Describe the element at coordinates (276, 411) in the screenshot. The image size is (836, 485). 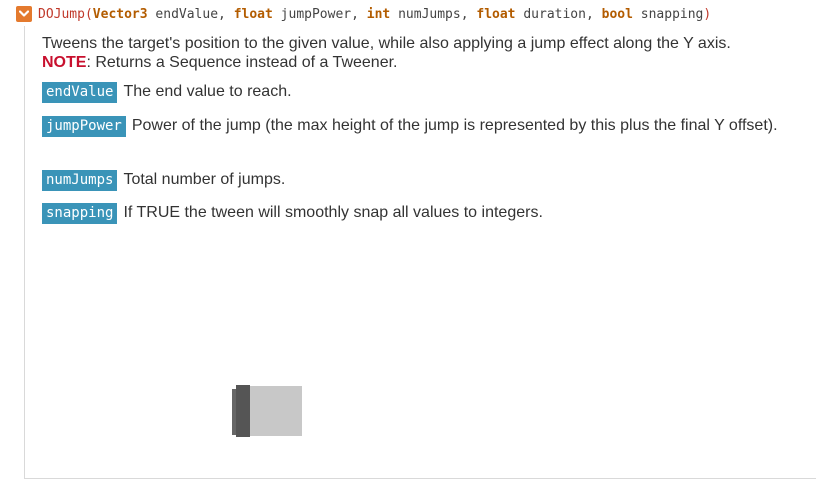
I see `preview-cube` at that location.